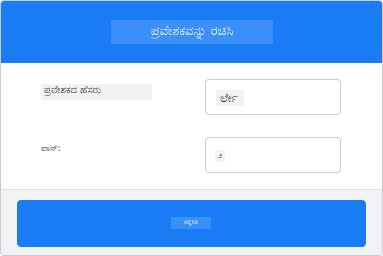 The width and height of the screenshot is (383, 256). What do you see at coordinates (220, 156) in the screenshot?
I see `password-input-value: ೨` at bounding box center [220, 156].